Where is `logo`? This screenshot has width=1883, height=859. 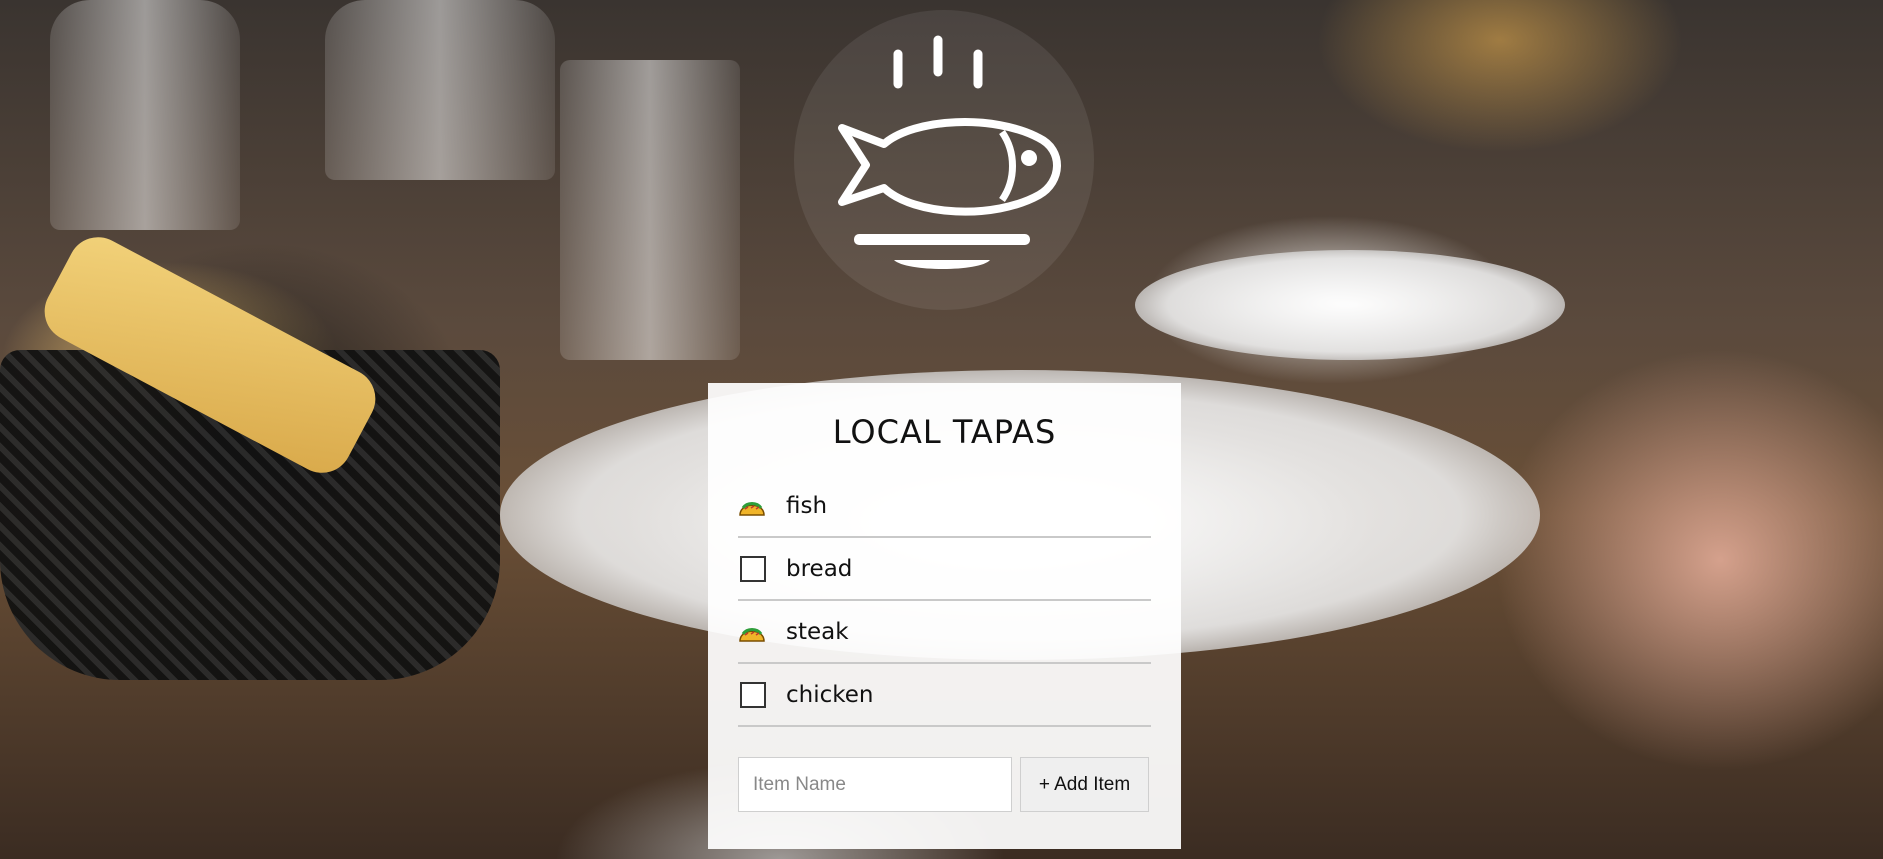 logo is located at coordinates (944, 160).